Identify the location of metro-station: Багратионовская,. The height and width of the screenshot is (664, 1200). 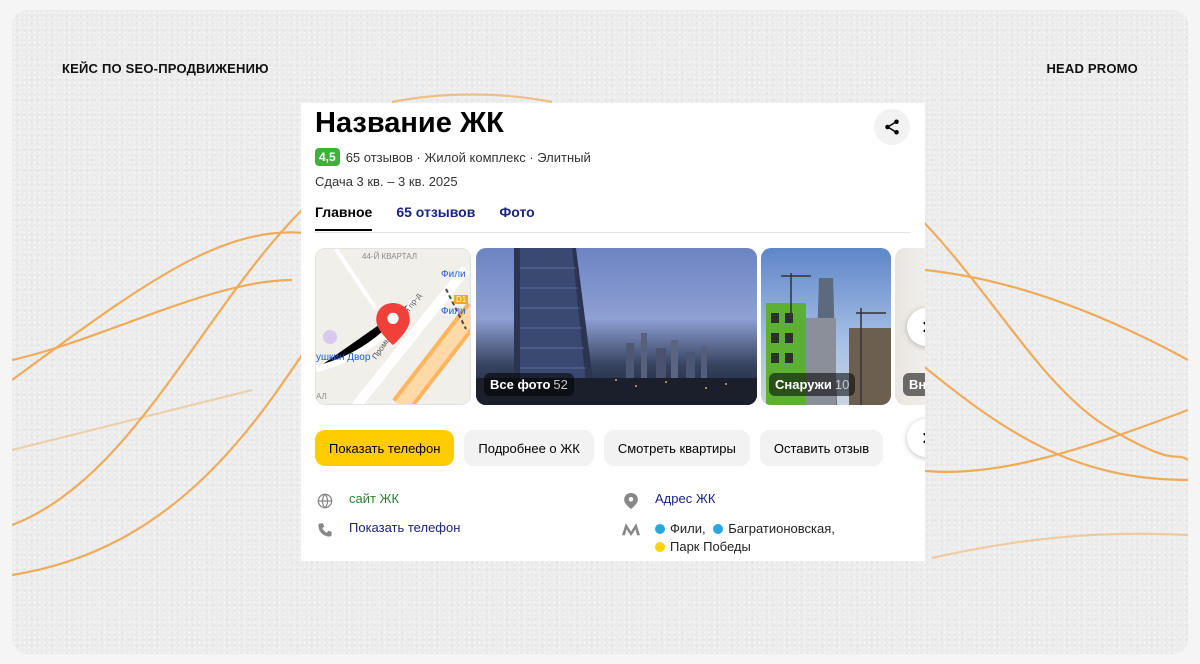
(772, 528).